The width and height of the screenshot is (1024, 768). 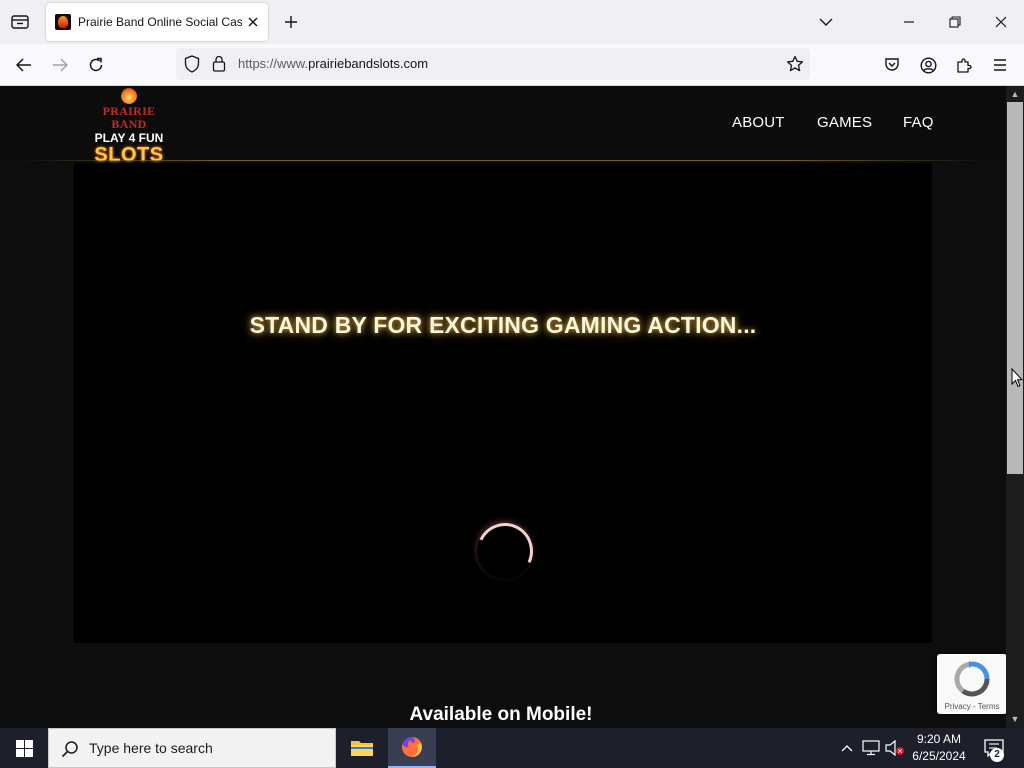 I want to click on nav-link-about: ABOUT, so click(x=758, y=122).